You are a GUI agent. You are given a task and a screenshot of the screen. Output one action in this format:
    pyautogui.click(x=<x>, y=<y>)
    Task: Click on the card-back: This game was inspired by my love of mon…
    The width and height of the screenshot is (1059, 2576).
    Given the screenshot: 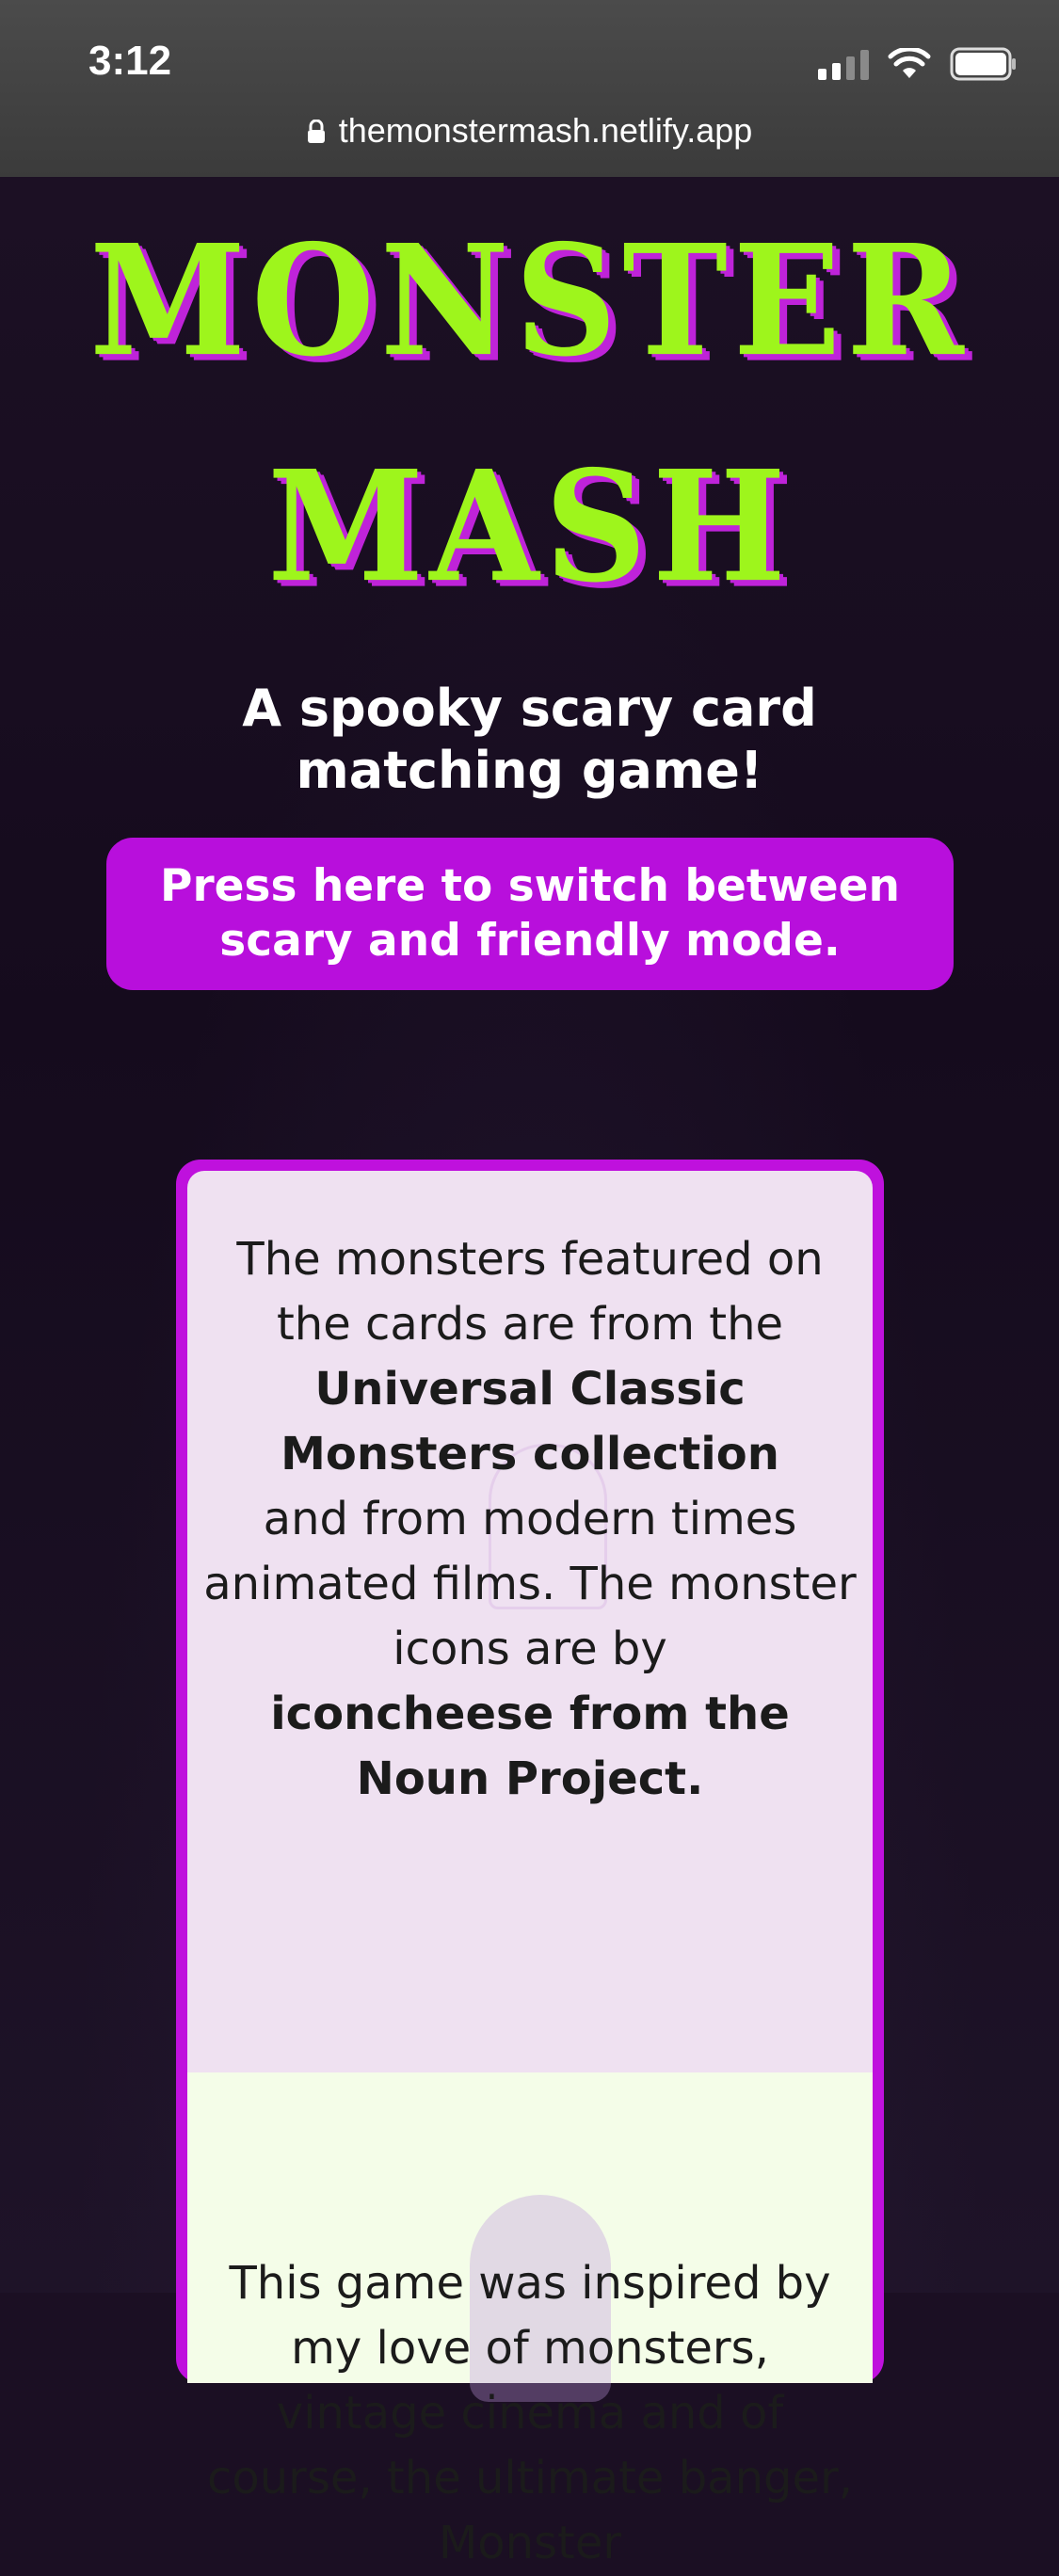 What is the action you would take?
    pyautogui.click(x=530, y=2320)
    